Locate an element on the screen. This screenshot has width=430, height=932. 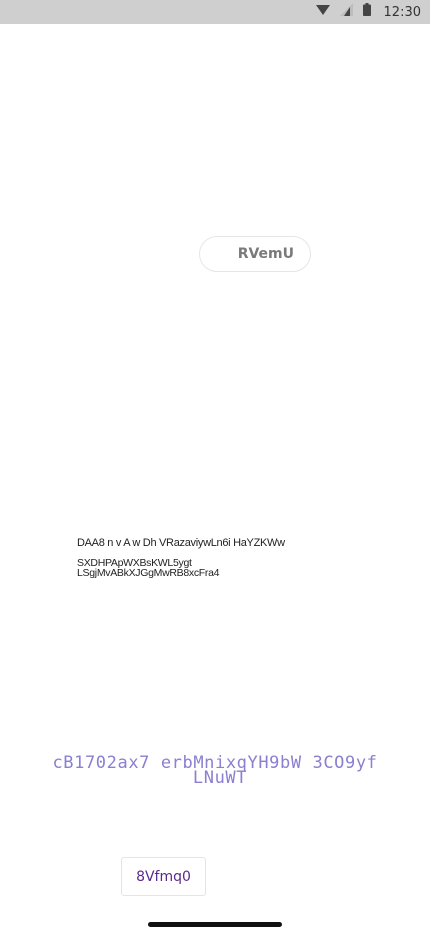
status-bar: 12:30 is located at coordinates (215, 12).